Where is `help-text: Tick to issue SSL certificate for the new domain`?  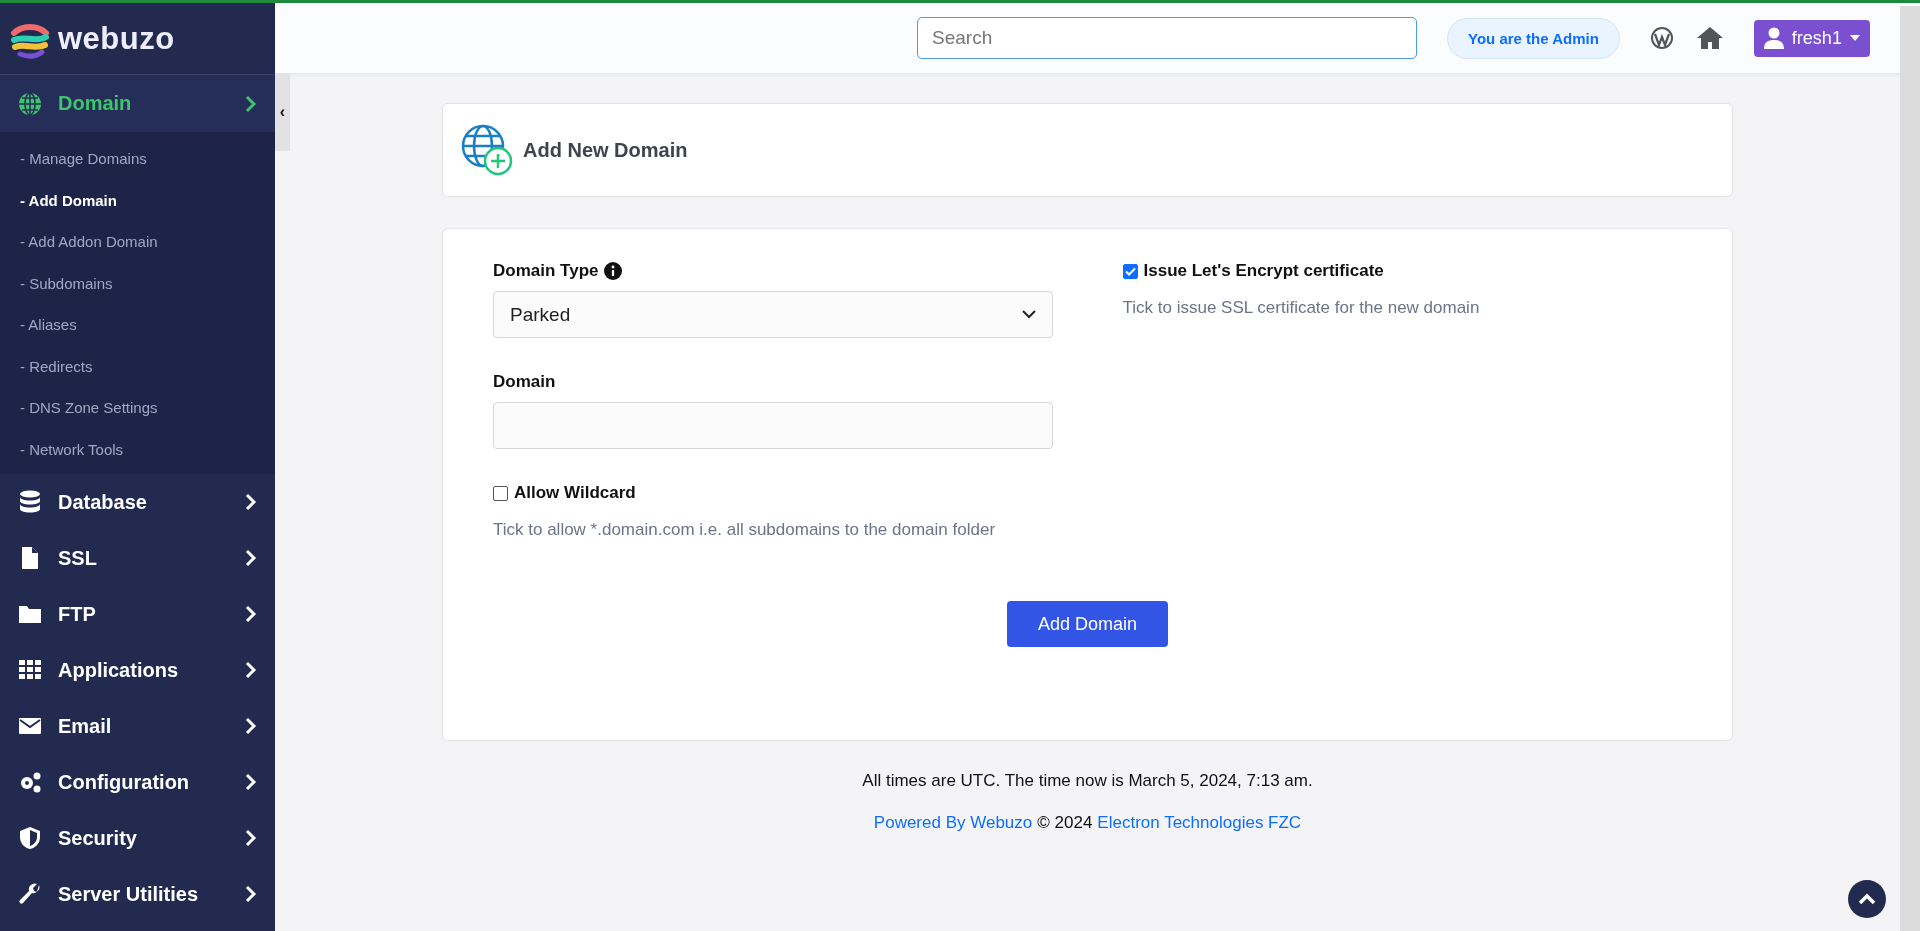 help-text: Tick to issue SSL certificate for the new domain is located at coordinates (1301, 308).